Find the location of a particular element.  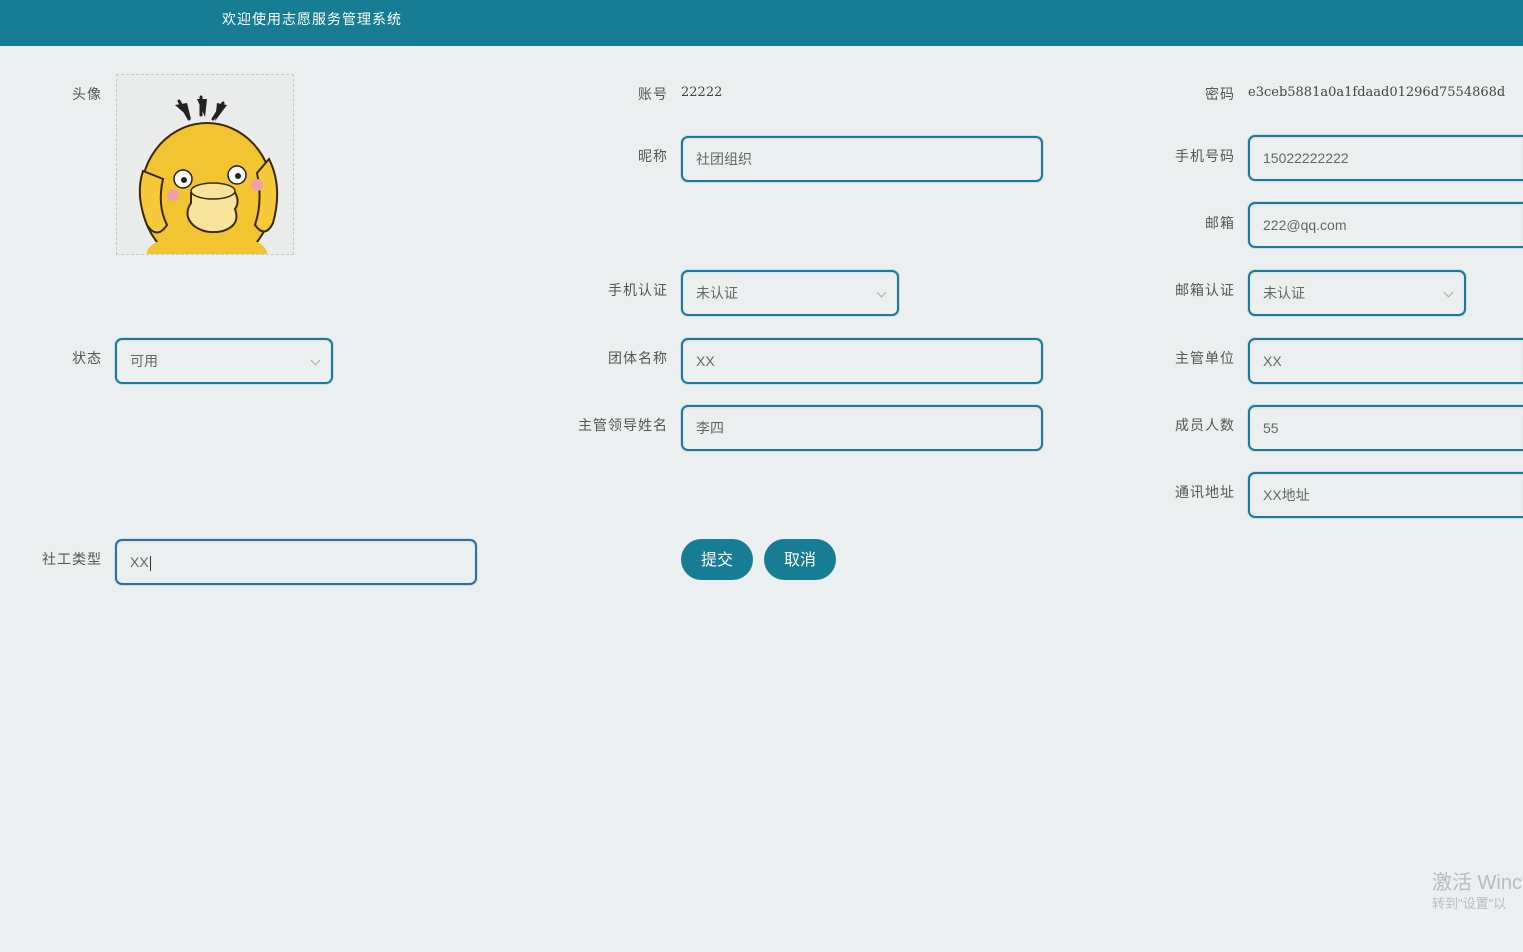

email-label: 邮箱 is located at coordinates (1220, 224).